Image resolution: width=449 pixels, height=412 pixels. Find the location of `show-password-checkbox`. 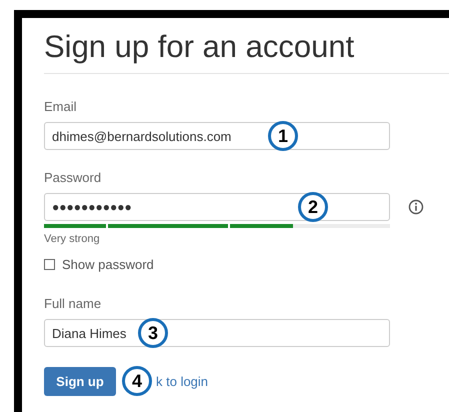

show-password-checkbox is located at coordinates (49, 264).